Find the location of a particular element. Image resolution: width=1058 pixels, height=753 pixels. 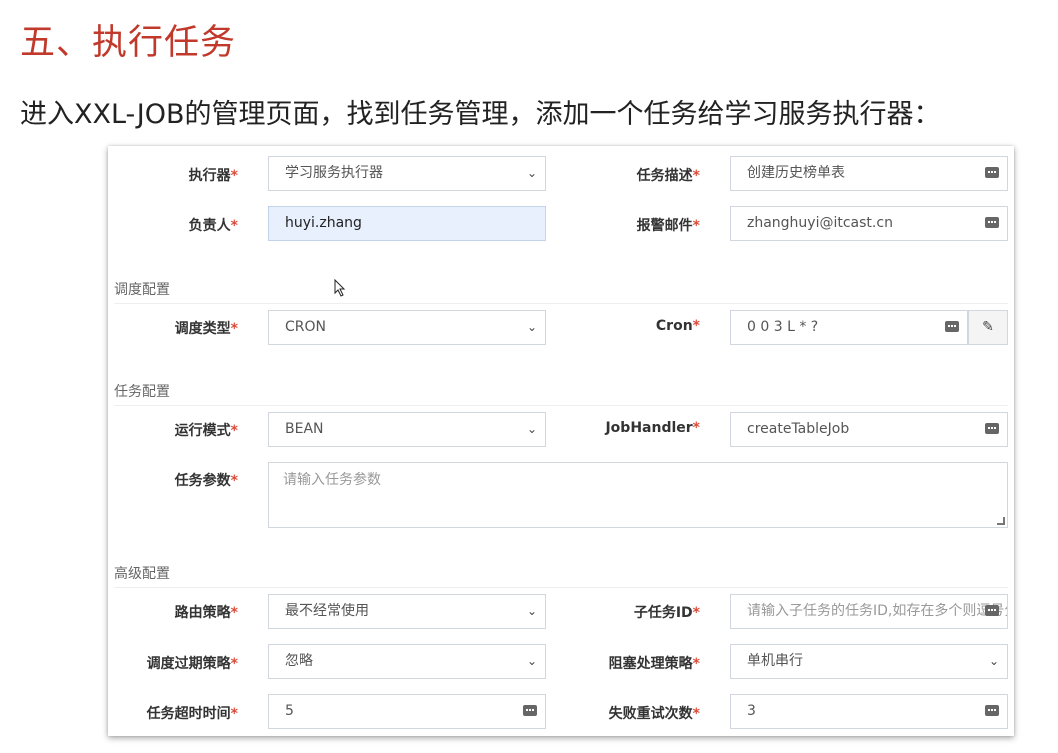

executor-select: 学习服务执行器 ⌄ is located at coordinates (407, 173).